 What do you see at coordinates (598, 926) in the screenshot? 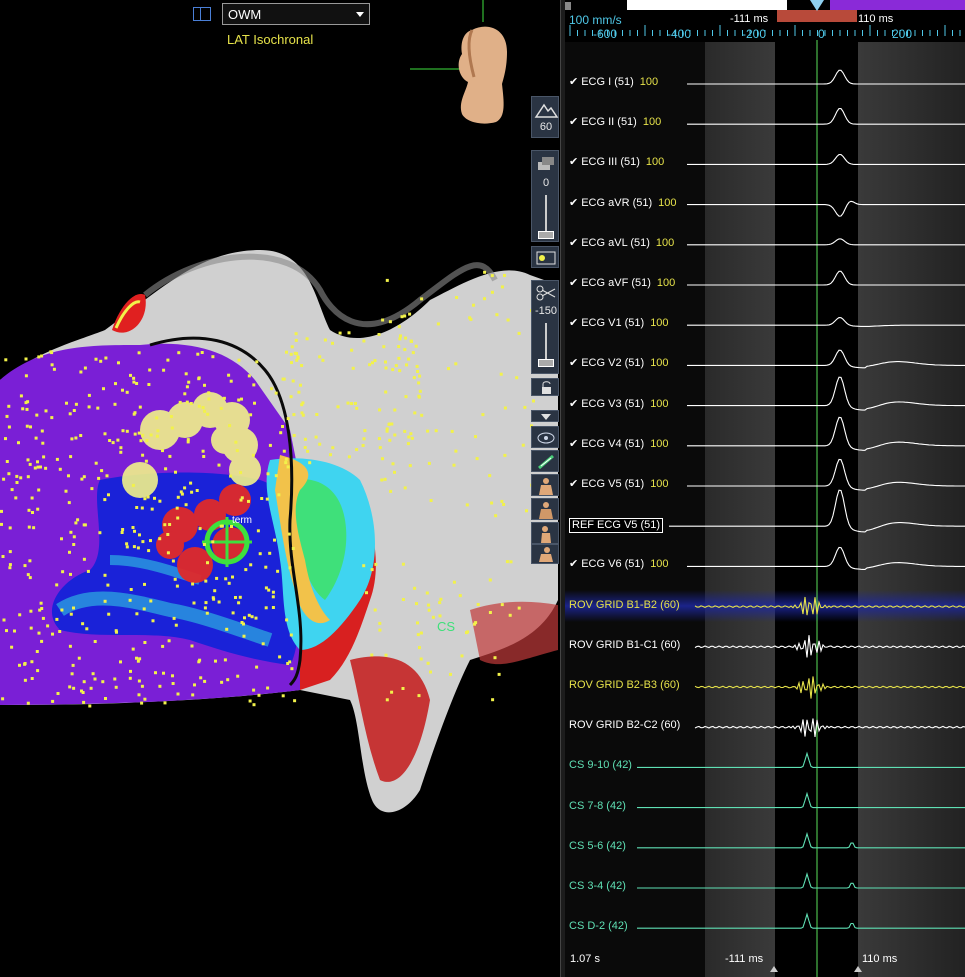
I see `trace-label: CS D-2 (42)` at bounding box center [598, 926].